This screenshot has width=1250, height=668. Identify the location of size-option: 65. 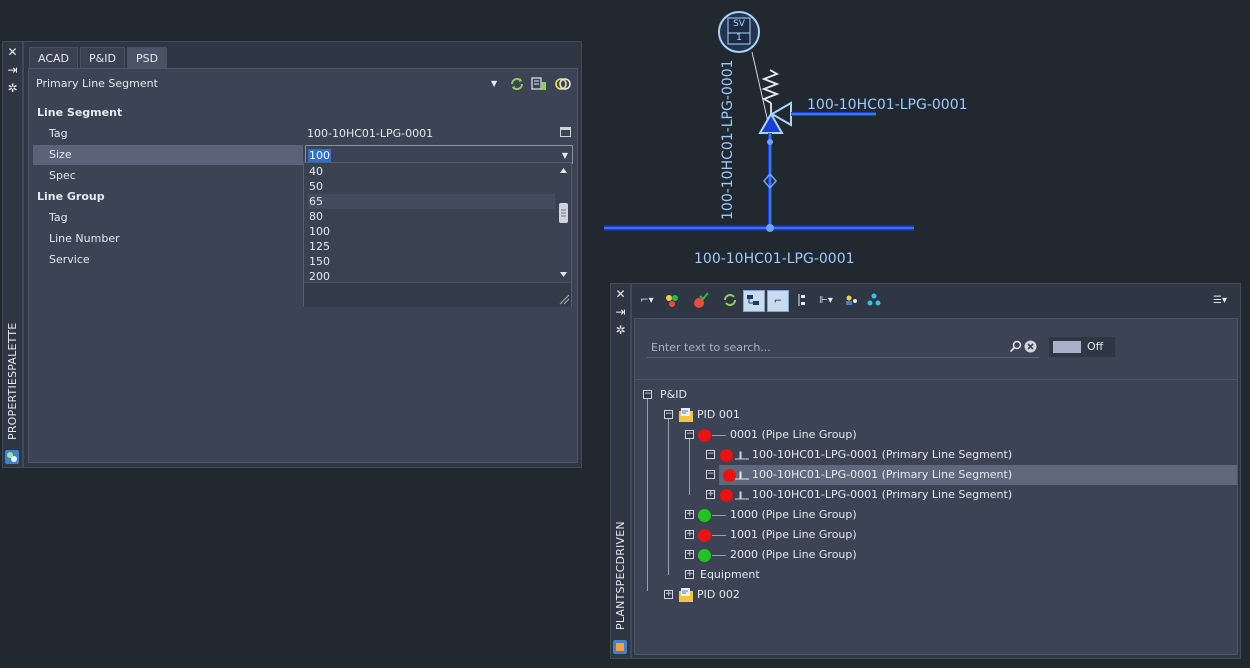
(431, 201).